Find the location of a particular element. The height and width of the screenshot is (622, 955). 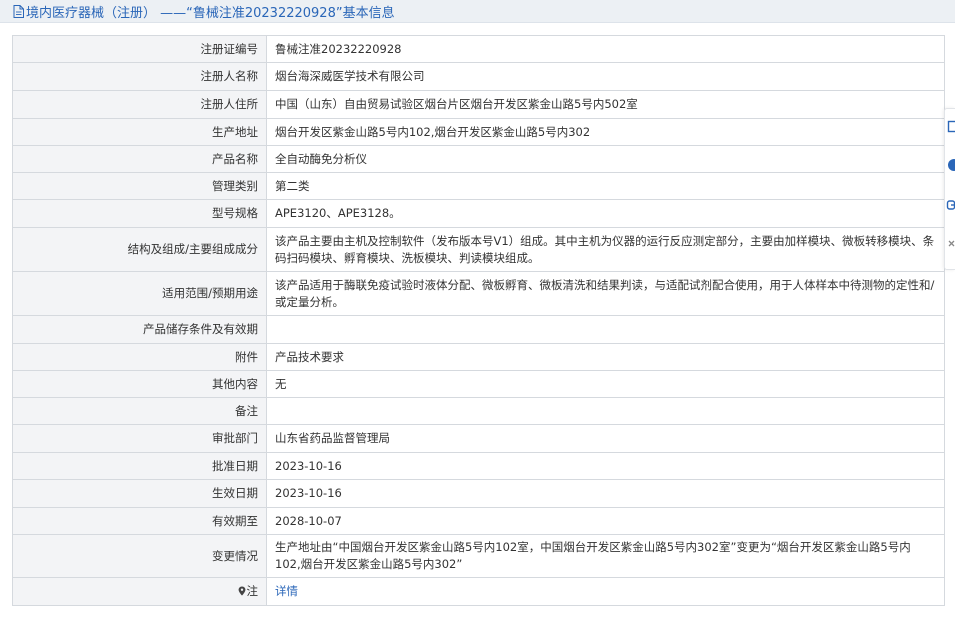

table-row: 批准日期 2023-10-16 is located at coordinates (478, 466).